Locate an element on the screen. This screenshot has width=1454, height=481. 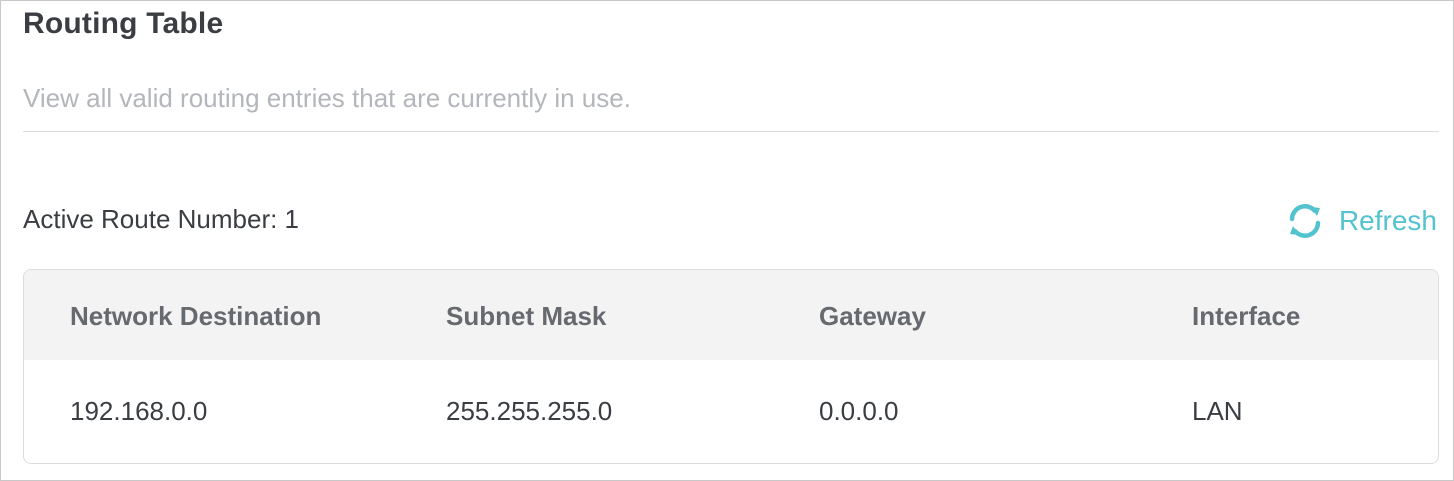
refresh-button: Refresh is located at coordinates (1361, 221).